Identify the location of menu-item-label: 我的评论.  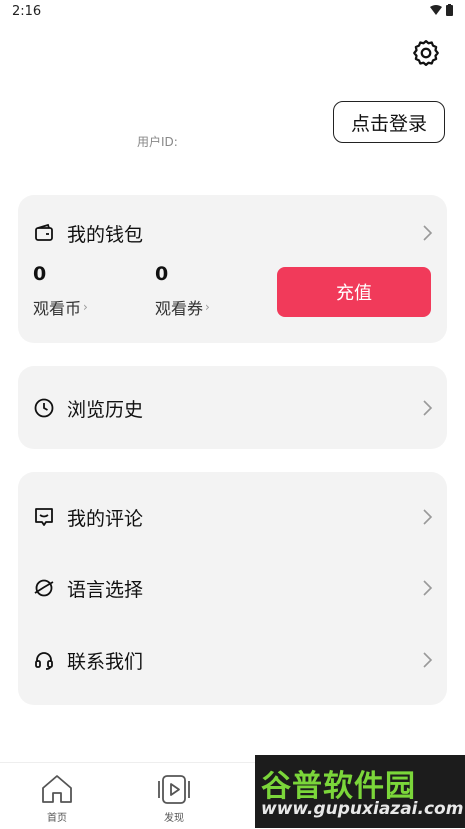
(105, 518).